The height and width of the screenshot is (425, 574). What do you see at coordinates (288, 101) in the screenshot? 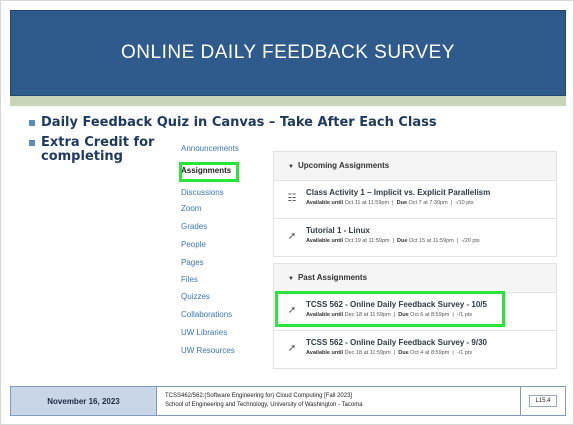
I see `title-underline` at bounding box center [288, 101].